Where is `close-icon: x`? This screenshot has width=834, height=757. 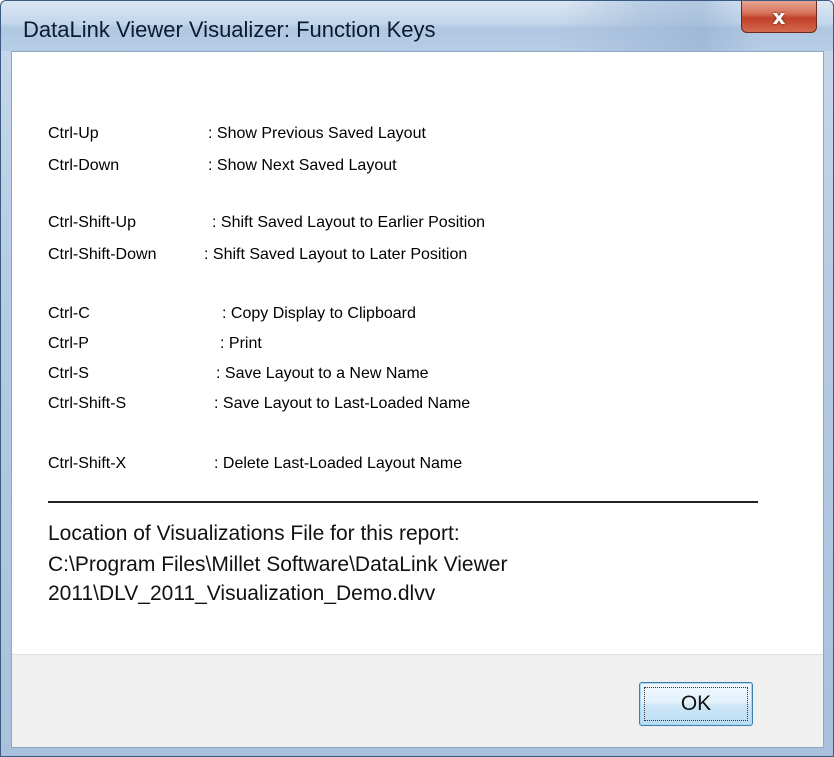 close-icon: x is located at coordinates (779, 16).